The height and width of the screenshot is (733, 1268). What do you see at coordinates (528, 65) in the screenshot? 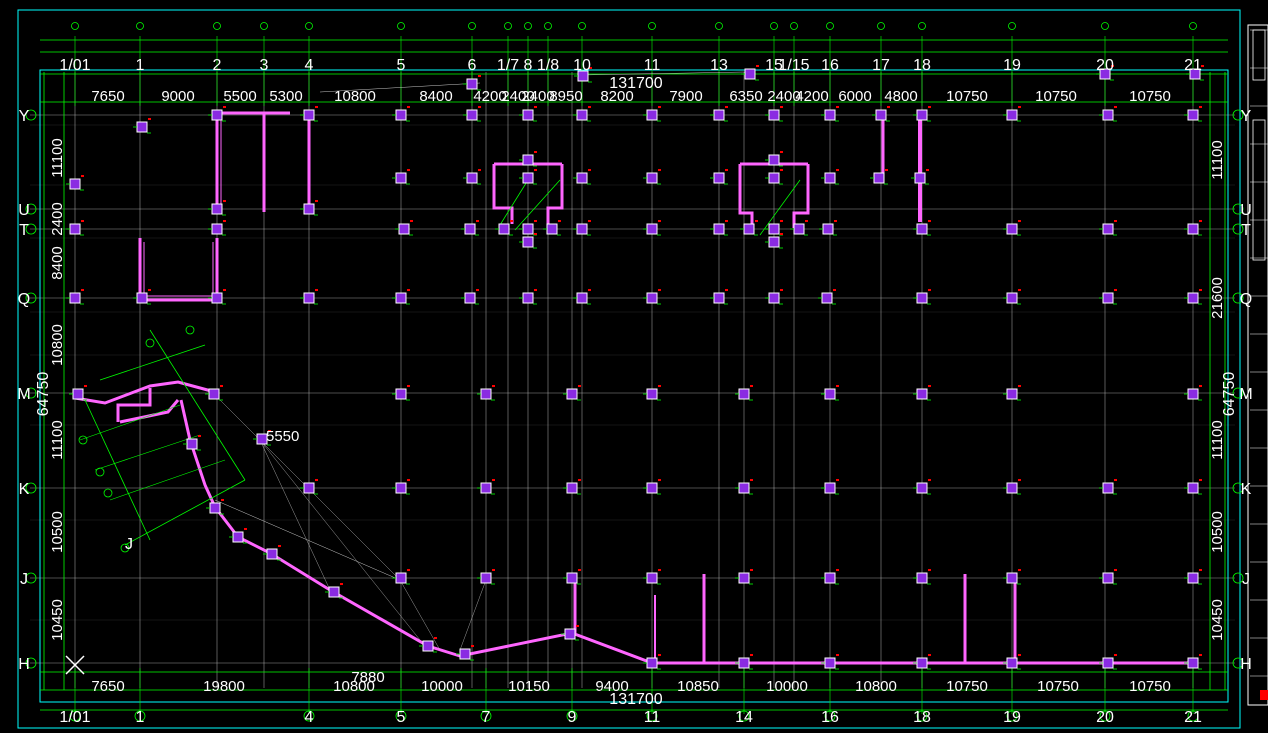
I see `axis-label-top: 8` at bounding box center [528, 65].